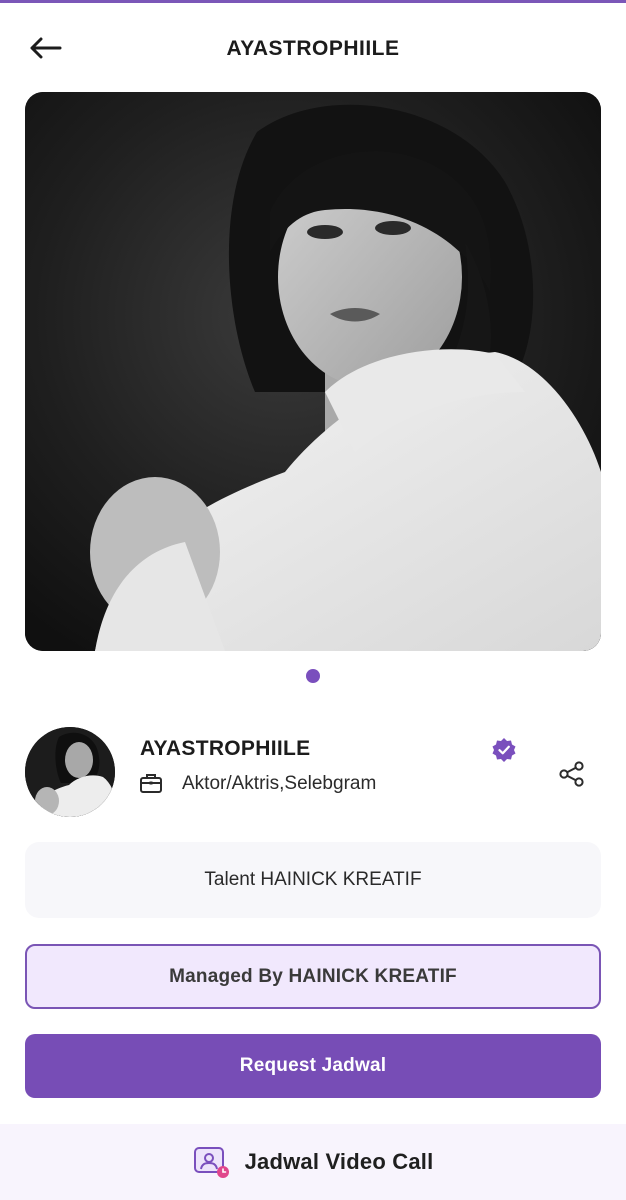 This screenshot has width=626, height=1200. What do you see at coordinates (339, 1161) in the screenshot?
I see `video-call-label: Jadwal Video Call` at bounding box center [339, 1161].